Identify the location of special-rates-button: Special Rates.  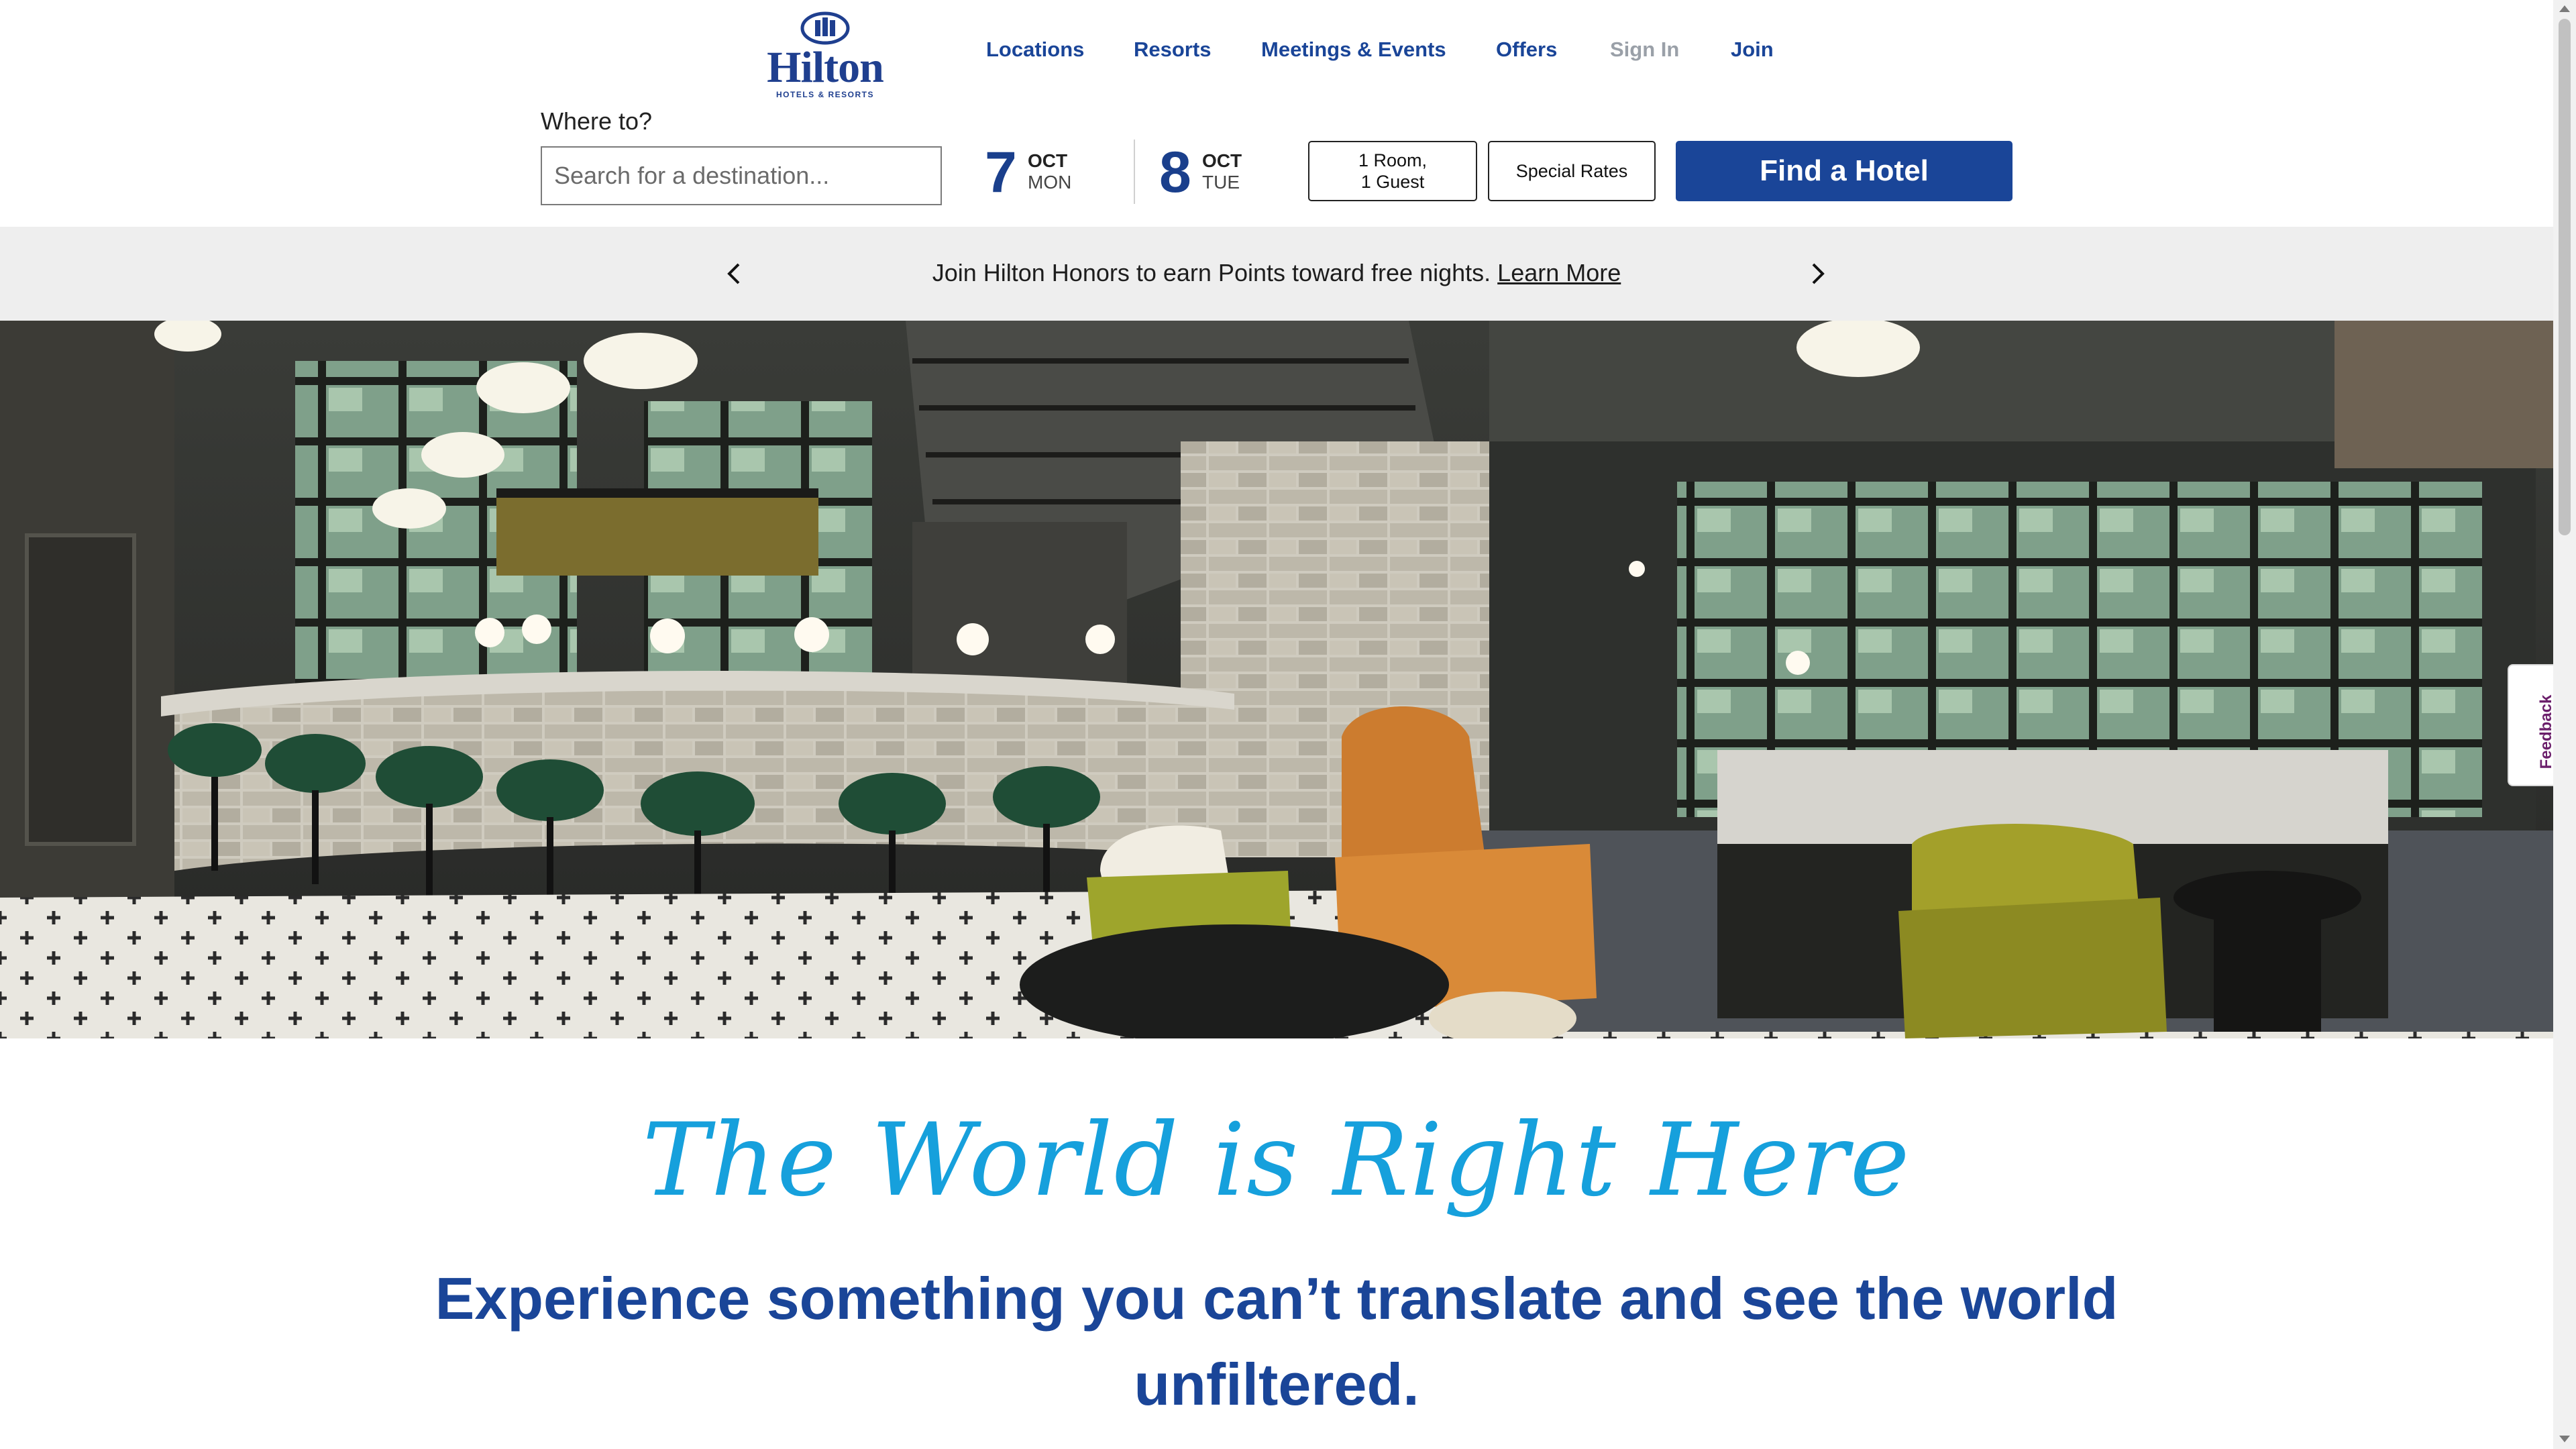
(1572, 171).